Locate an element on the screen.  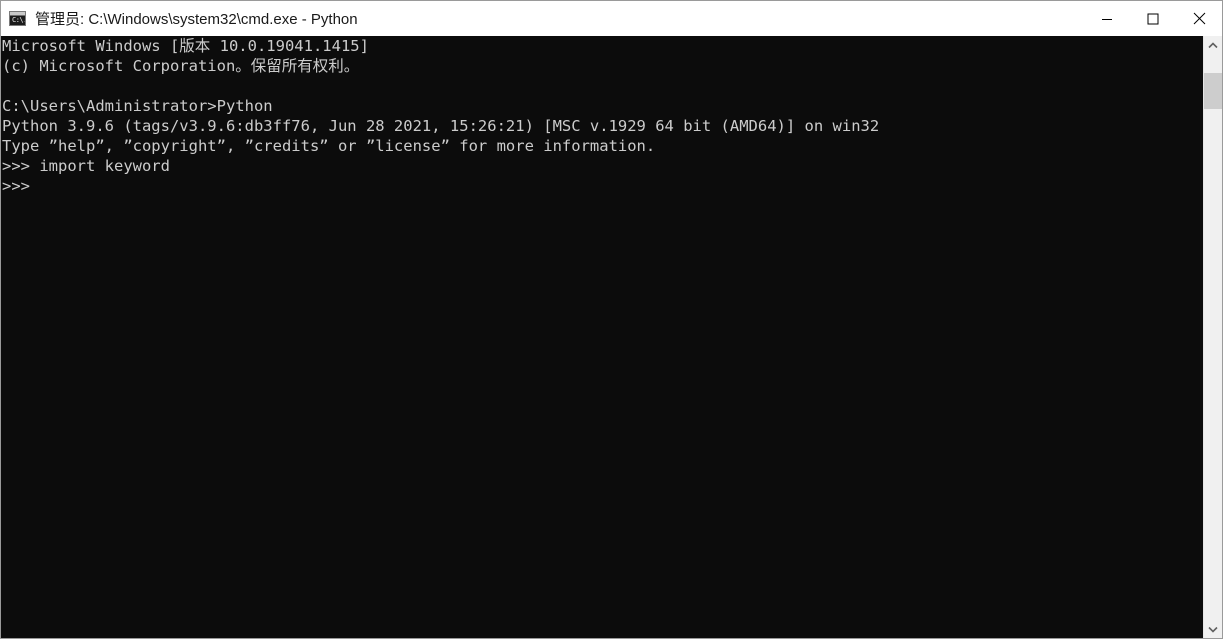
window-controls is located at coordinates (1153, 18).